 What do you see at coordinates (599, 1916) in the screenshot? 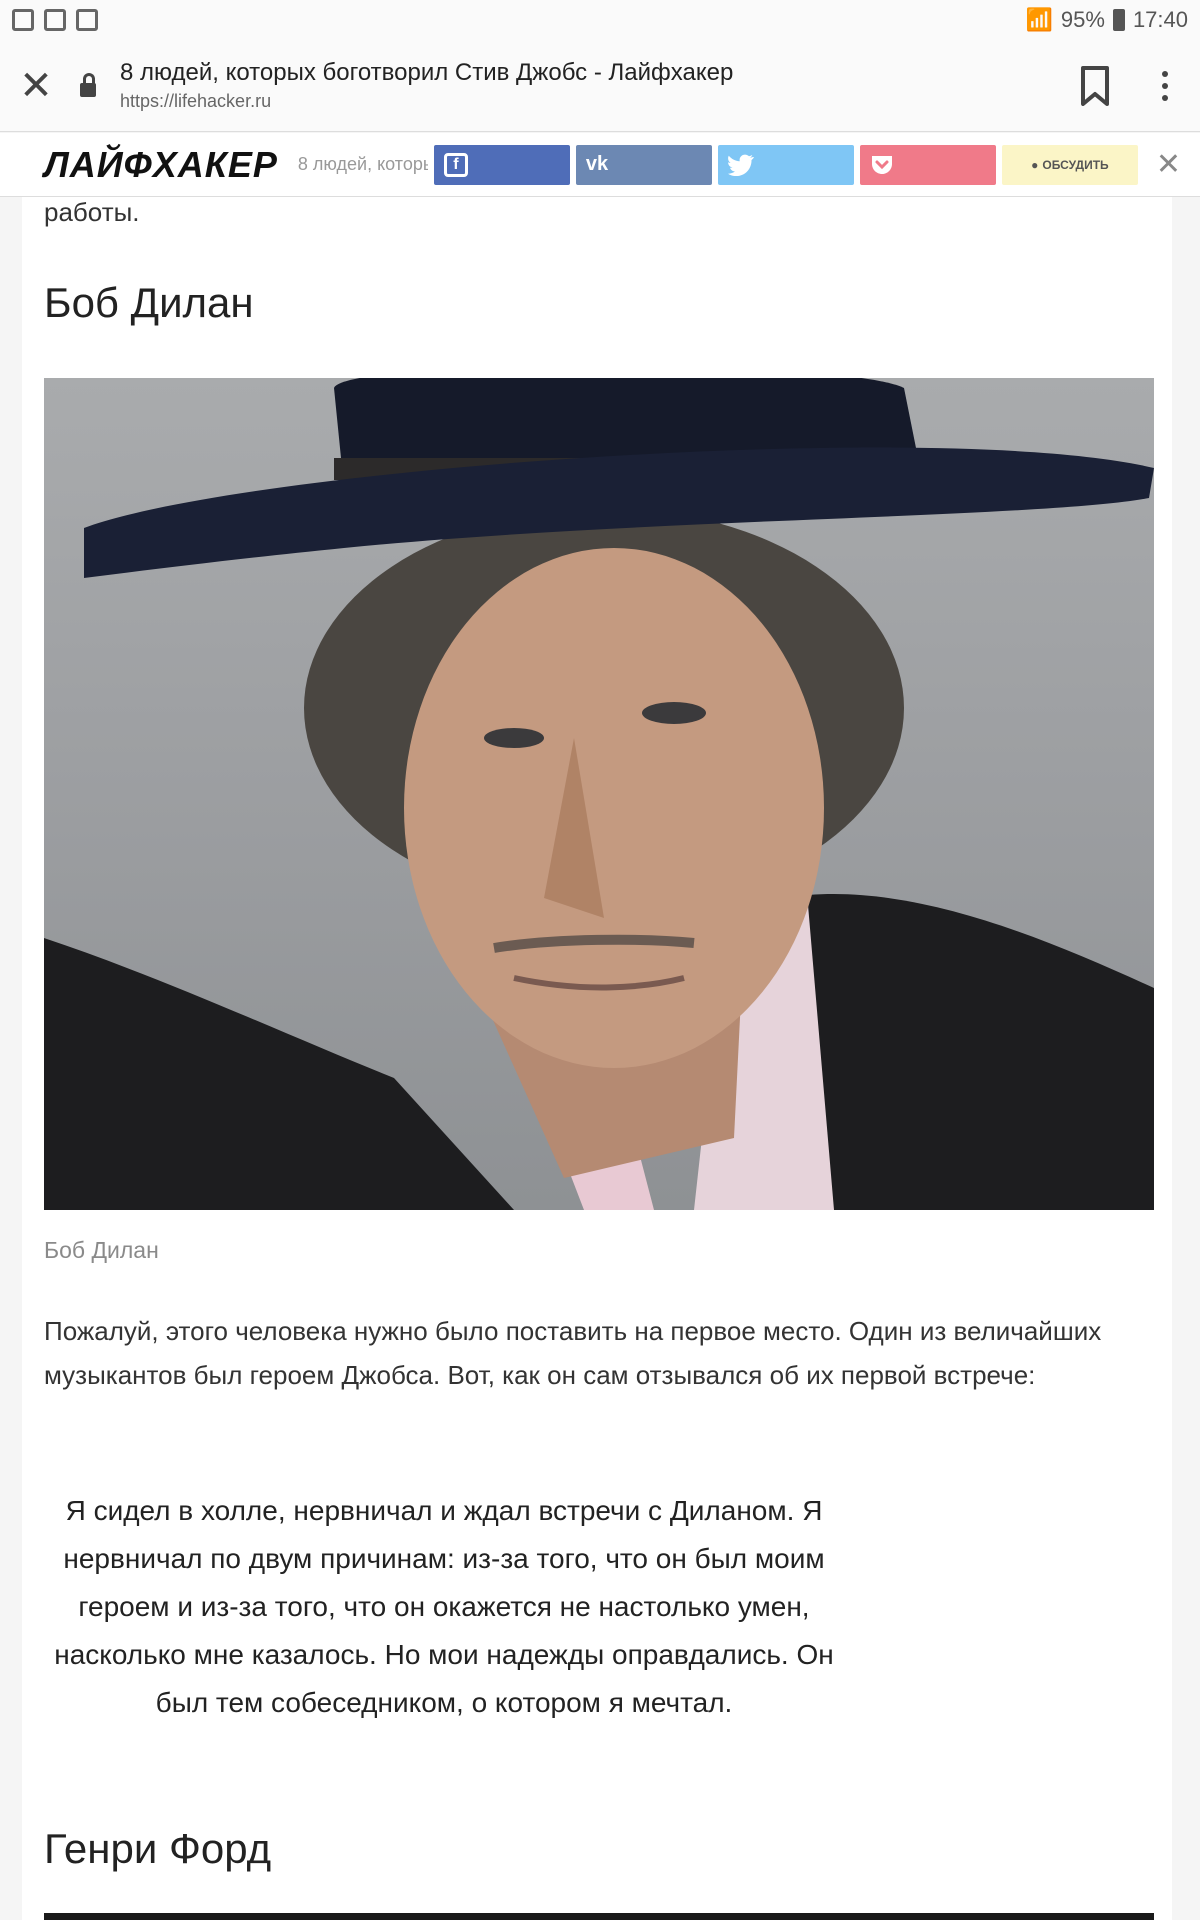
I see `next-photo-edge` at bounding box center [599, 1916].